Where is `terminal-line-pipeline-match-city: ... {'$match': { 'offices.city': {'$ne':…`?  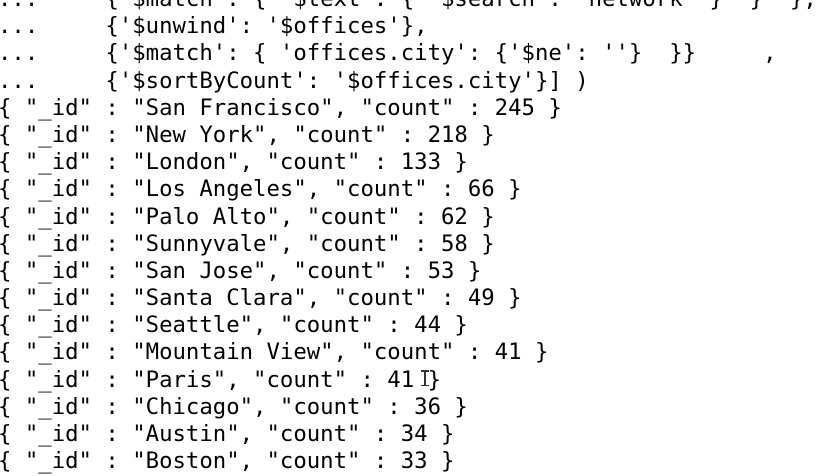 terminal-line-pipeline-match-city: ... {'$match': { 'offices.city': {'$ne':… is located at coordinates (388, 53).